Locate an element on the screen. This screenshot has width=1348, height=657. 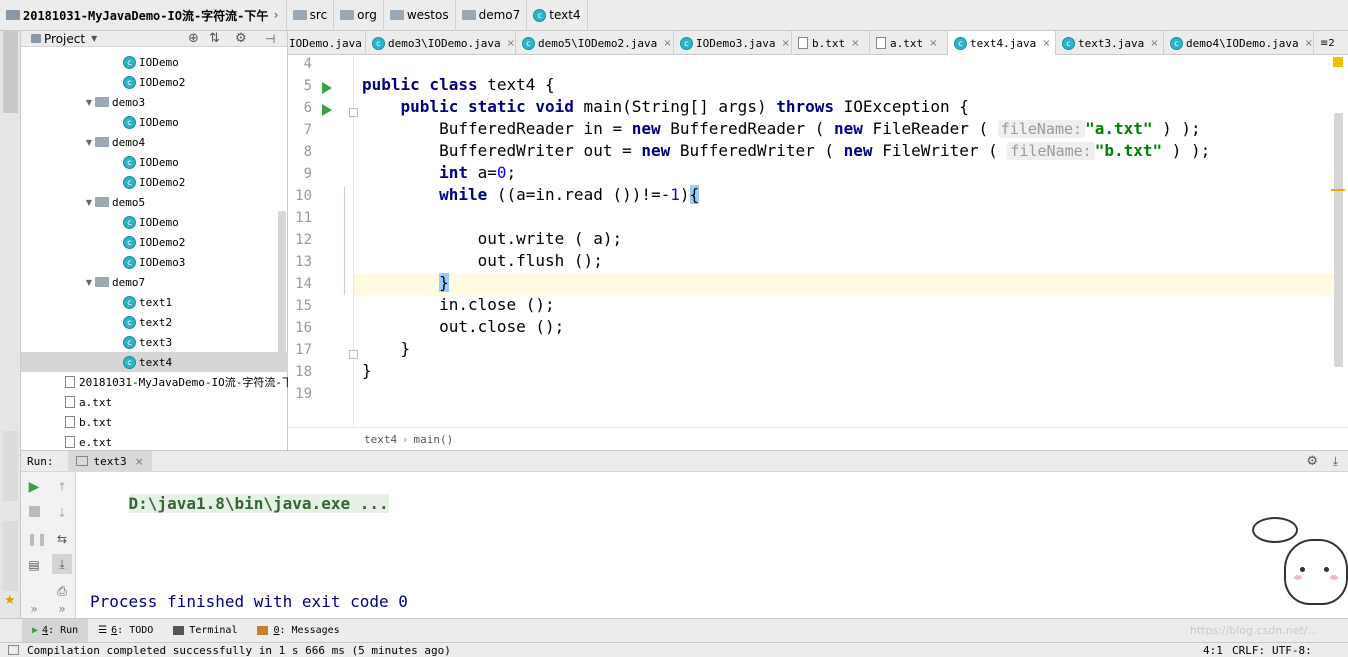
breadcrumb-demo7: demo7 is located at coordinates (492, 15).